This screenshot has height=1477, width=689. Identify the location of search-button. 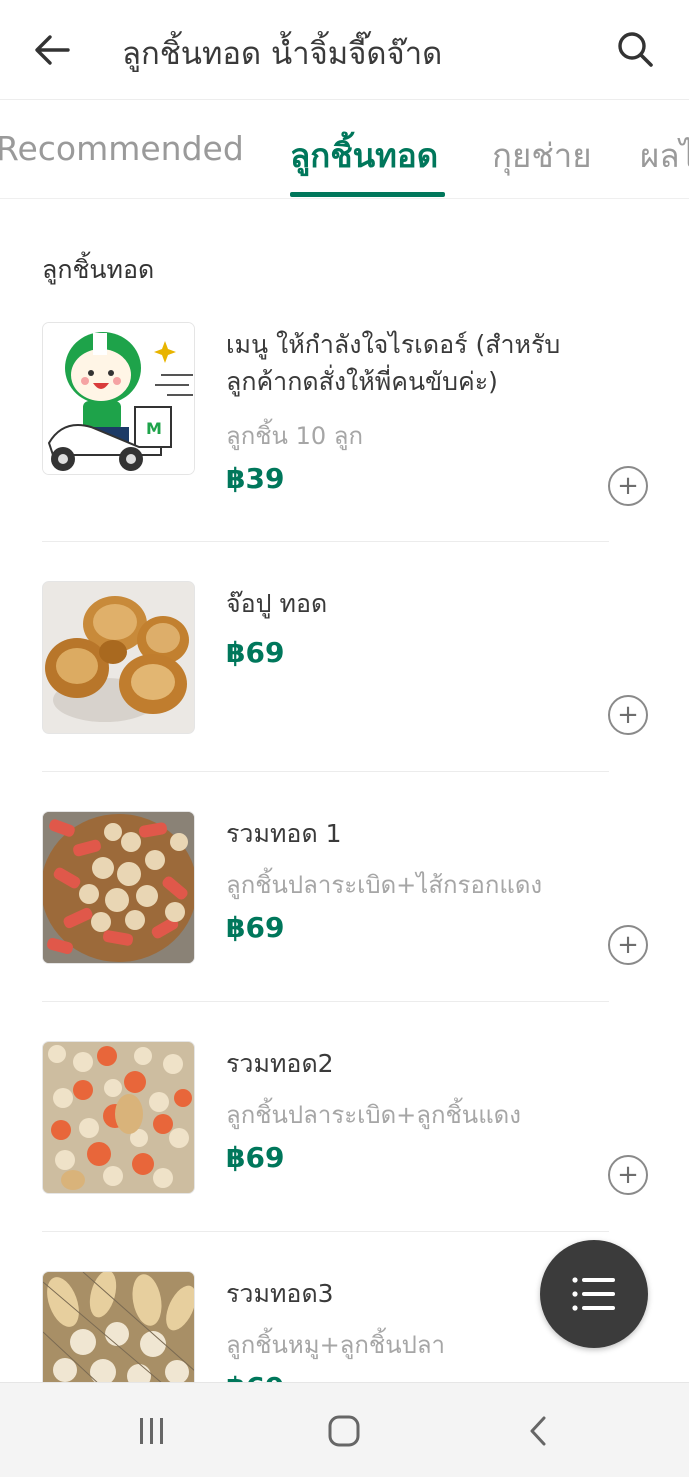
(635, 49).